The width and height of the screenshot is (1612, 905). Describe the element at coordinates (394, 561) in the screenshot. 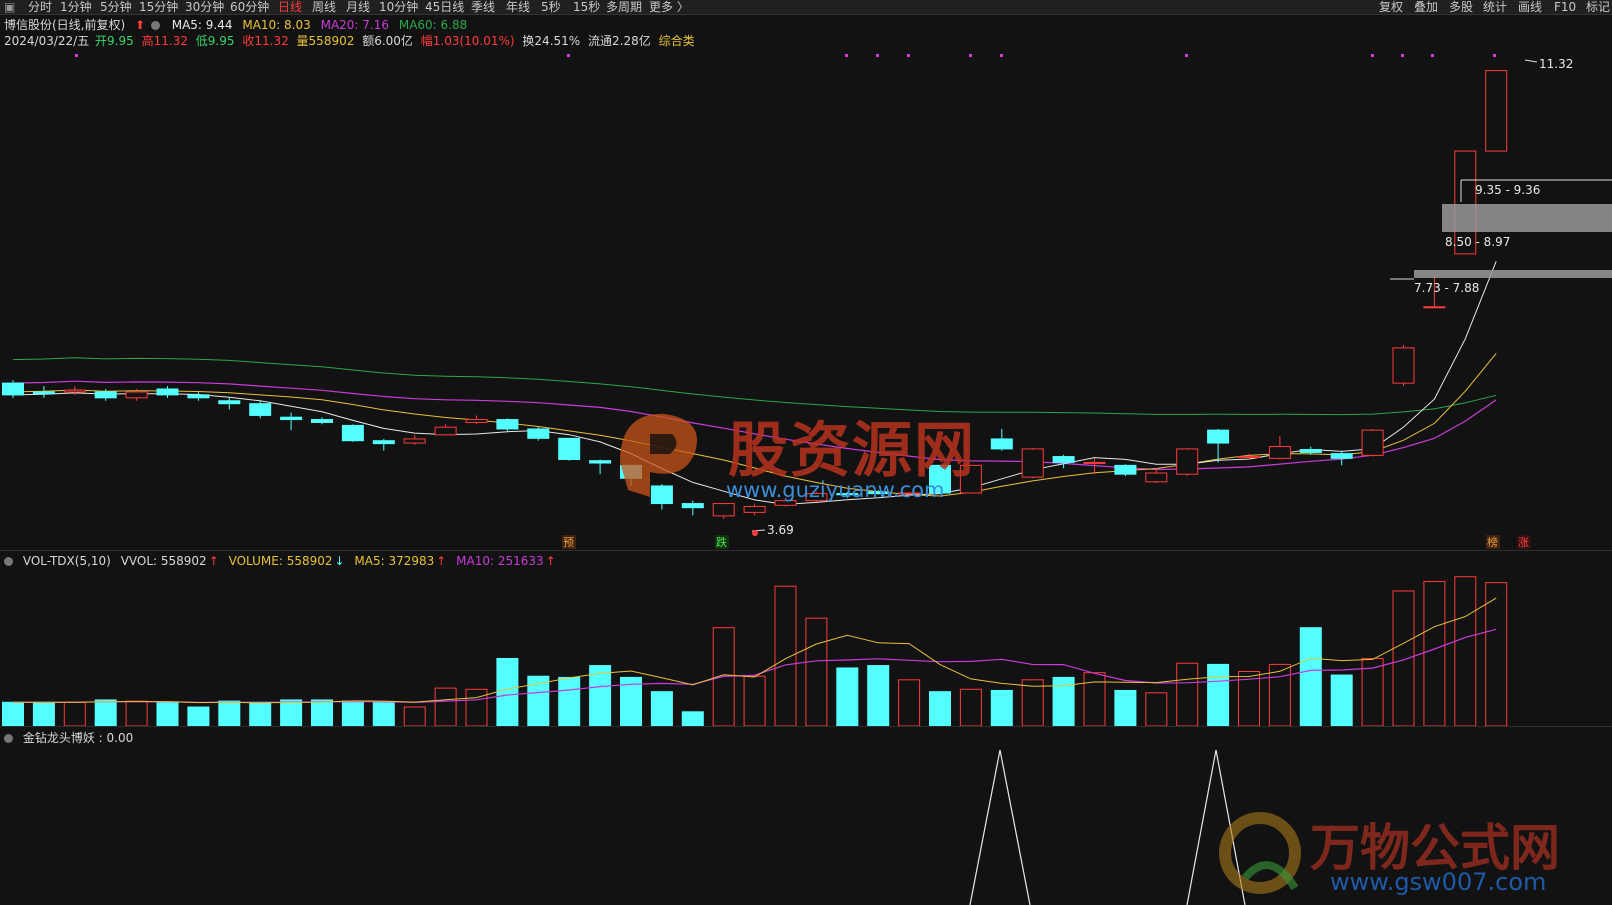

I see `volume-ma5: MA5: 372983` at that location.